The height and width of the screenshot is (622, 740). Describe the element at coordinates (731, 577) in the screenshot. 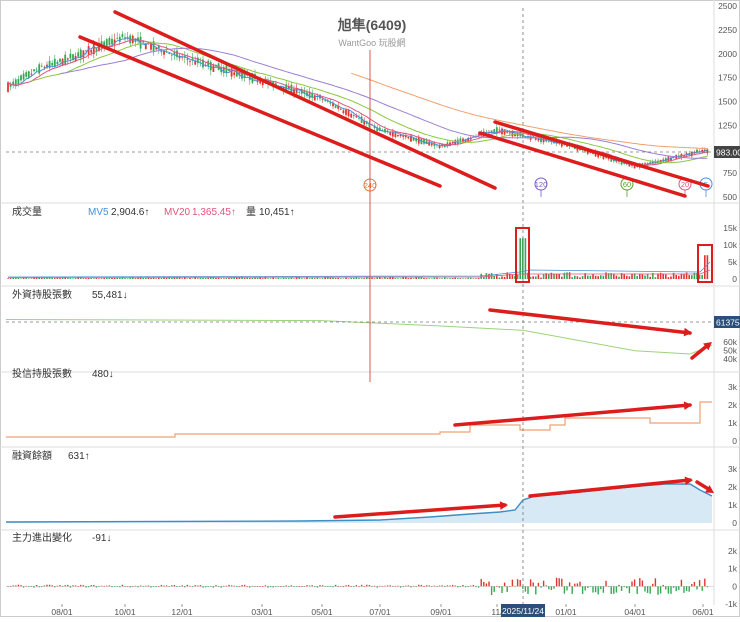

I see `main-force-y-axis: 2k 1k 0 -1k` at that location.